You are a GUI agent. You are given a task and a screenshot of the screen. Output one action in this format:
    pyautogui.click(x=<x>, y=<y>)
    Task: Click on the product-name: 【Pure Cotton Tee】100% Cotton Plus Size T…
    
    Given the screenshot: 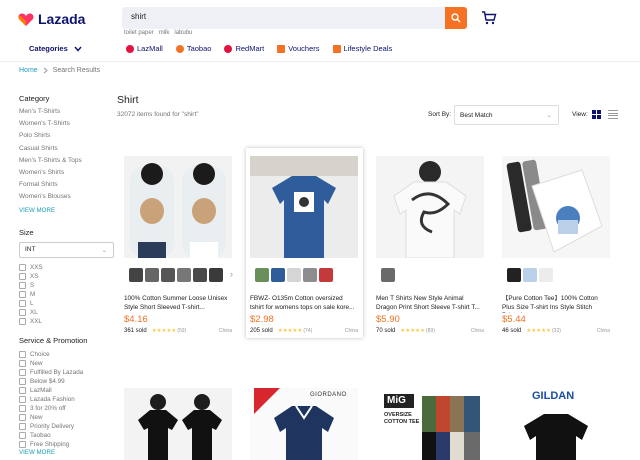 What is the action you would take?
    pyautogui.click(x=556, y=304)
    